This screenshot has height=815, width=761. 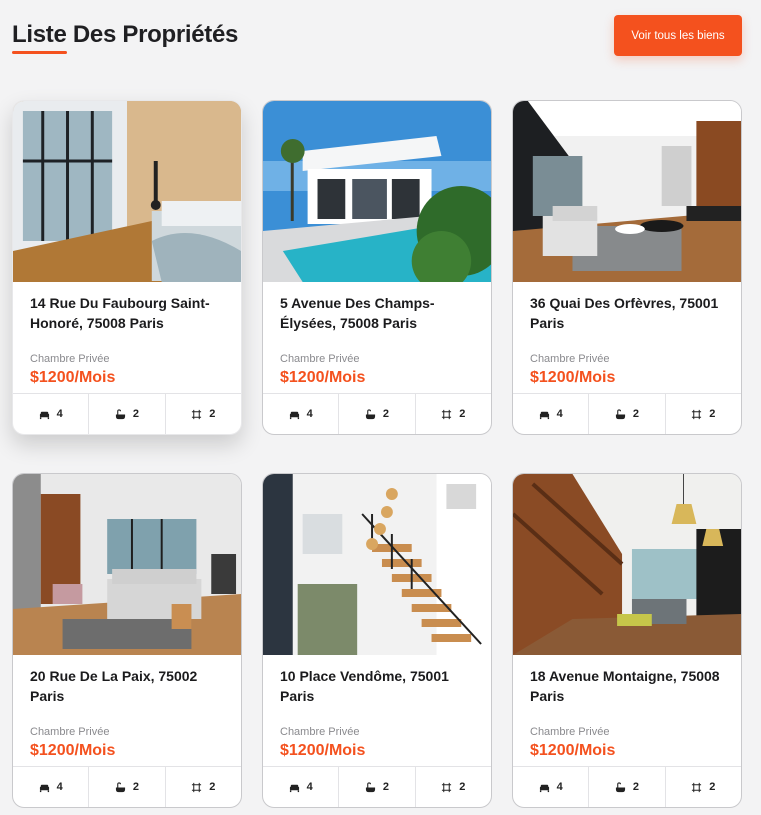 What do you see at coordinates (127, 688) in the screenshot?
I see `property-address: 20 Rue De La Paix, 75002 Paris` at bounding box center [127, 688].